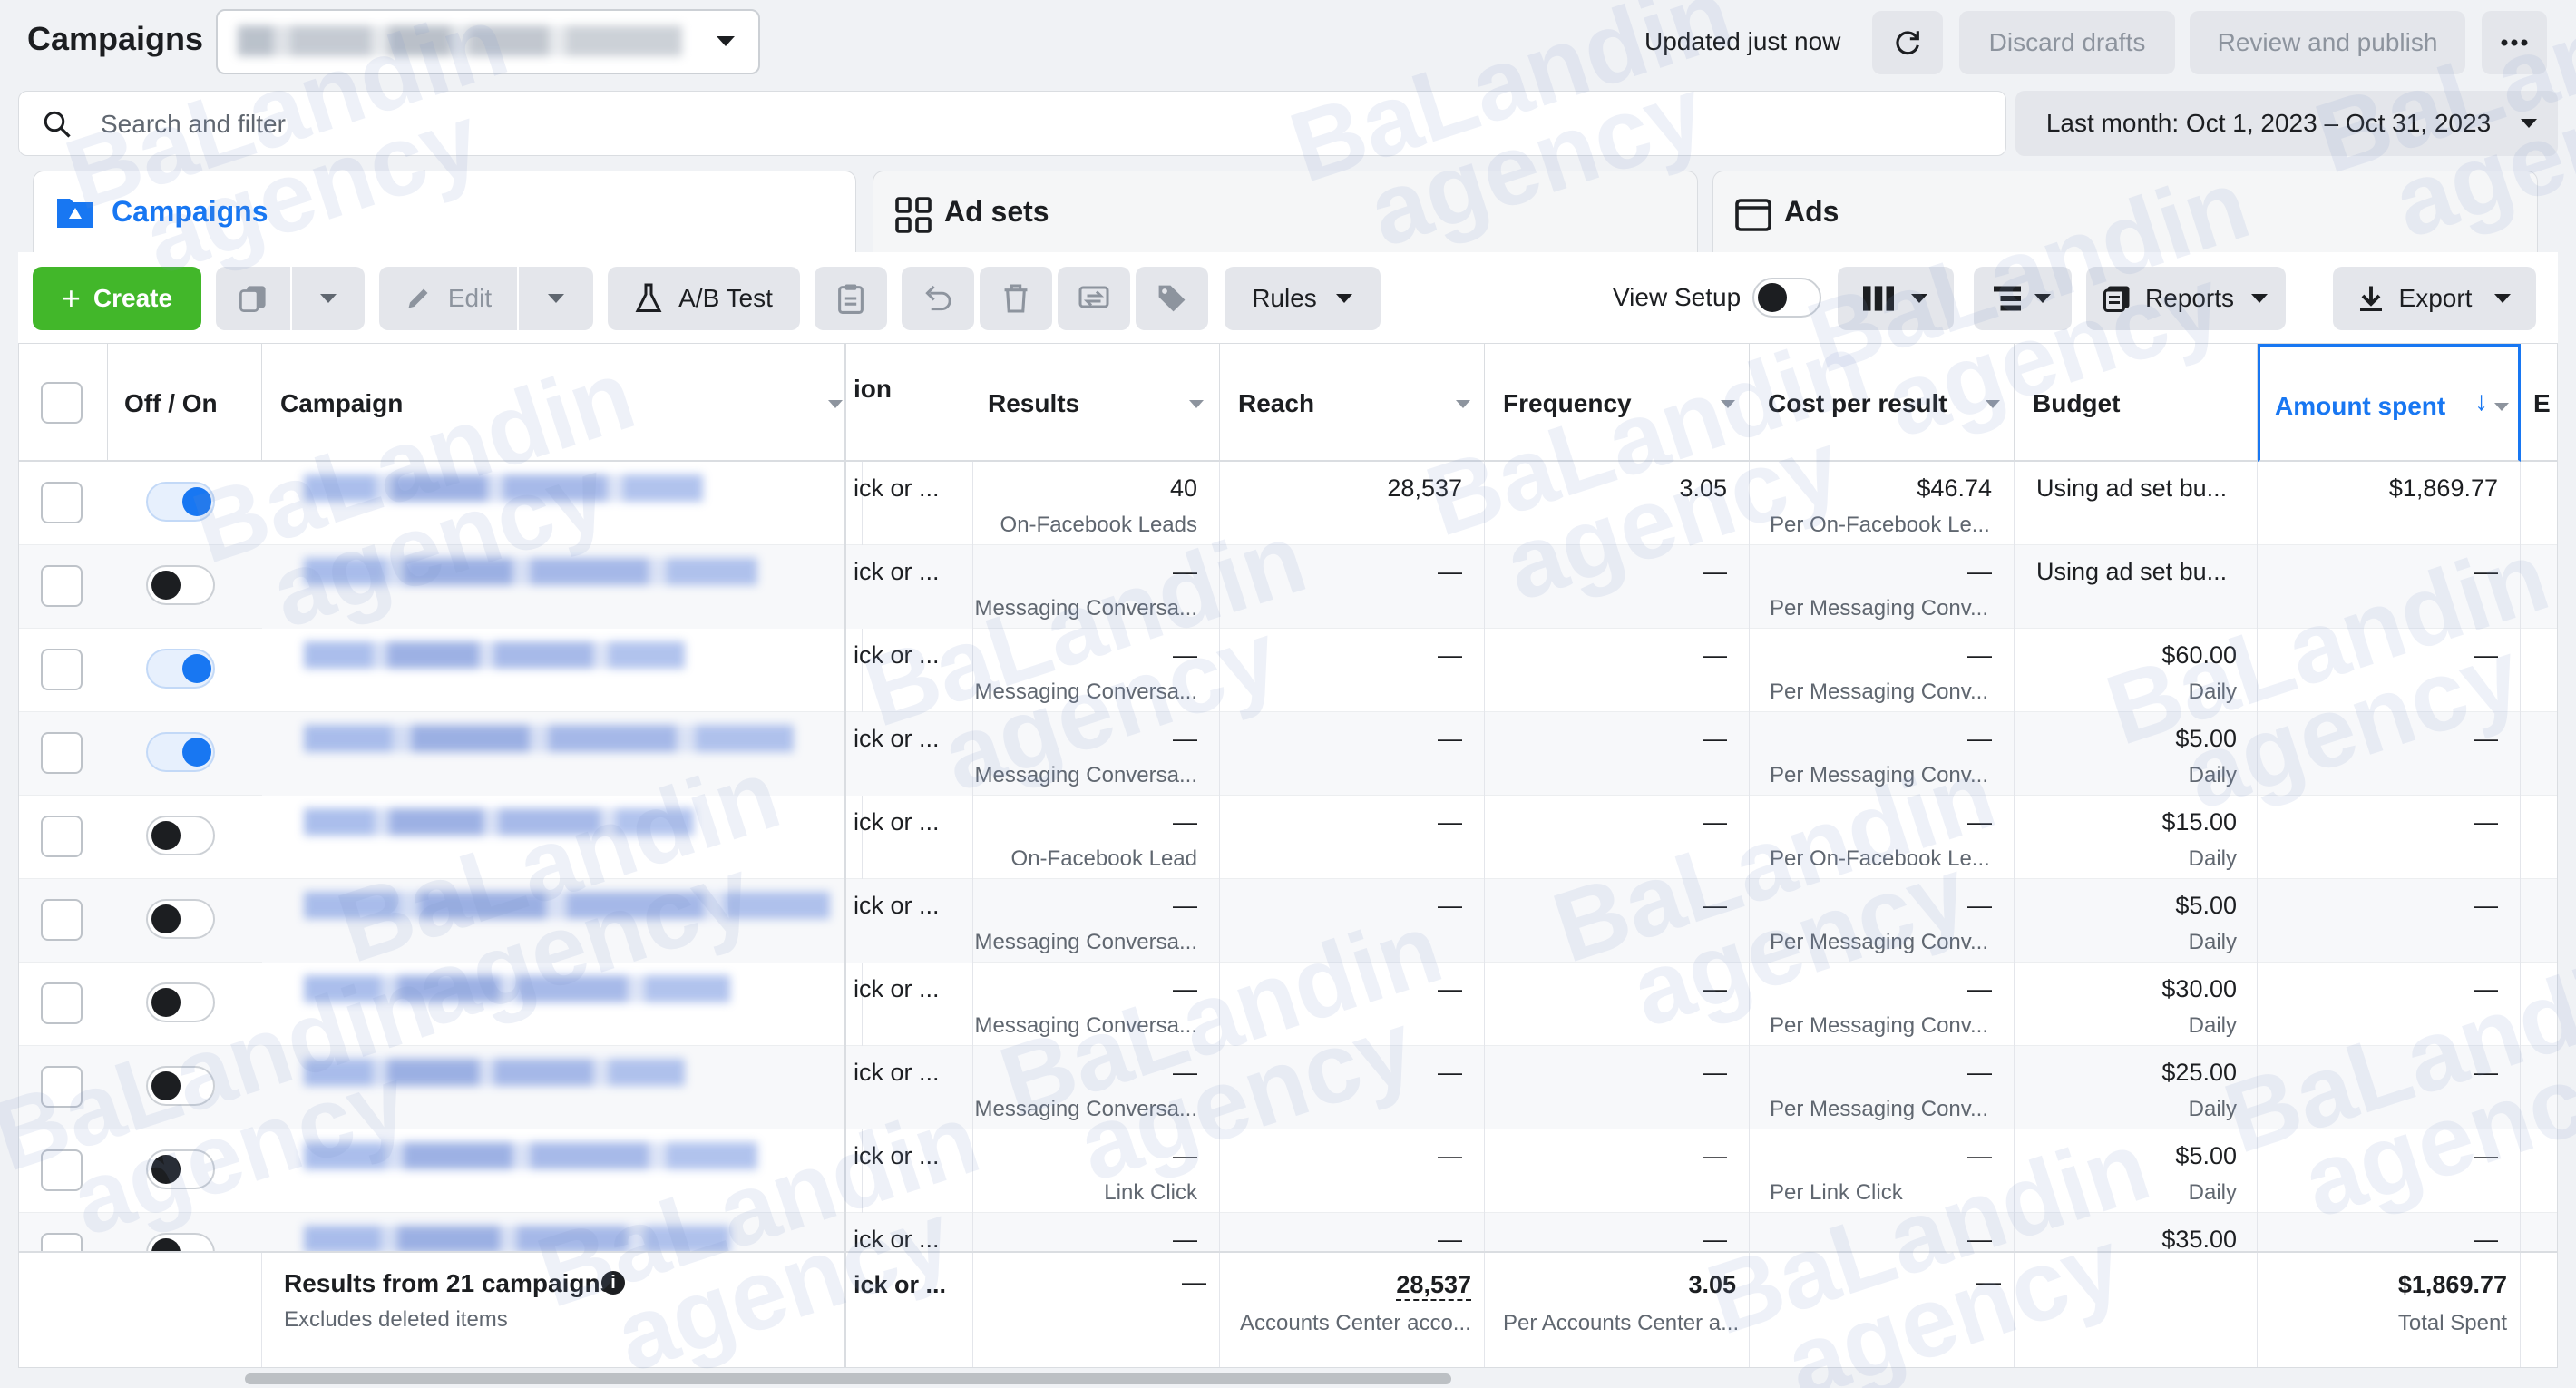  I want to click on edit-dropdown, so click(556, 298).